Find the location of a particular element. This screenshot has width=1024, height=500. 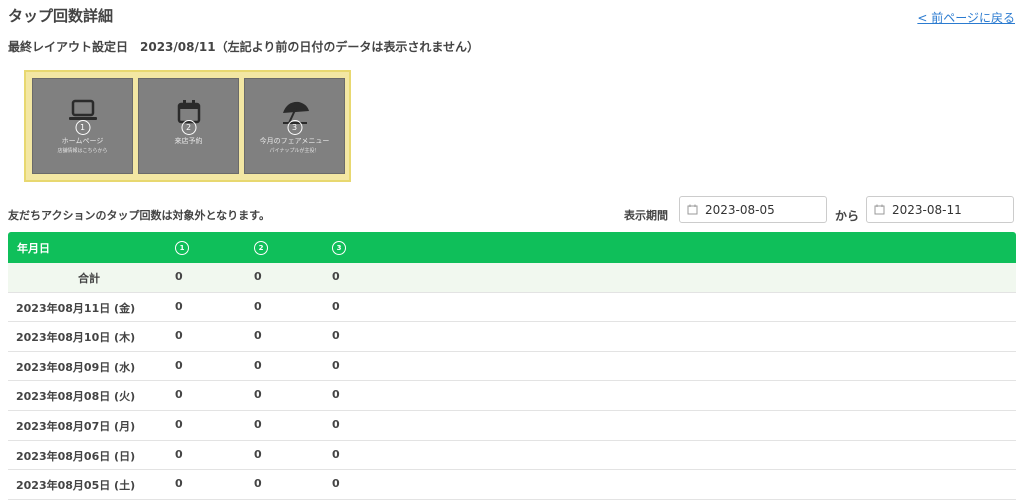

tile-label-3: 今月のフェアメニュー is located at coordinates (294, 141).